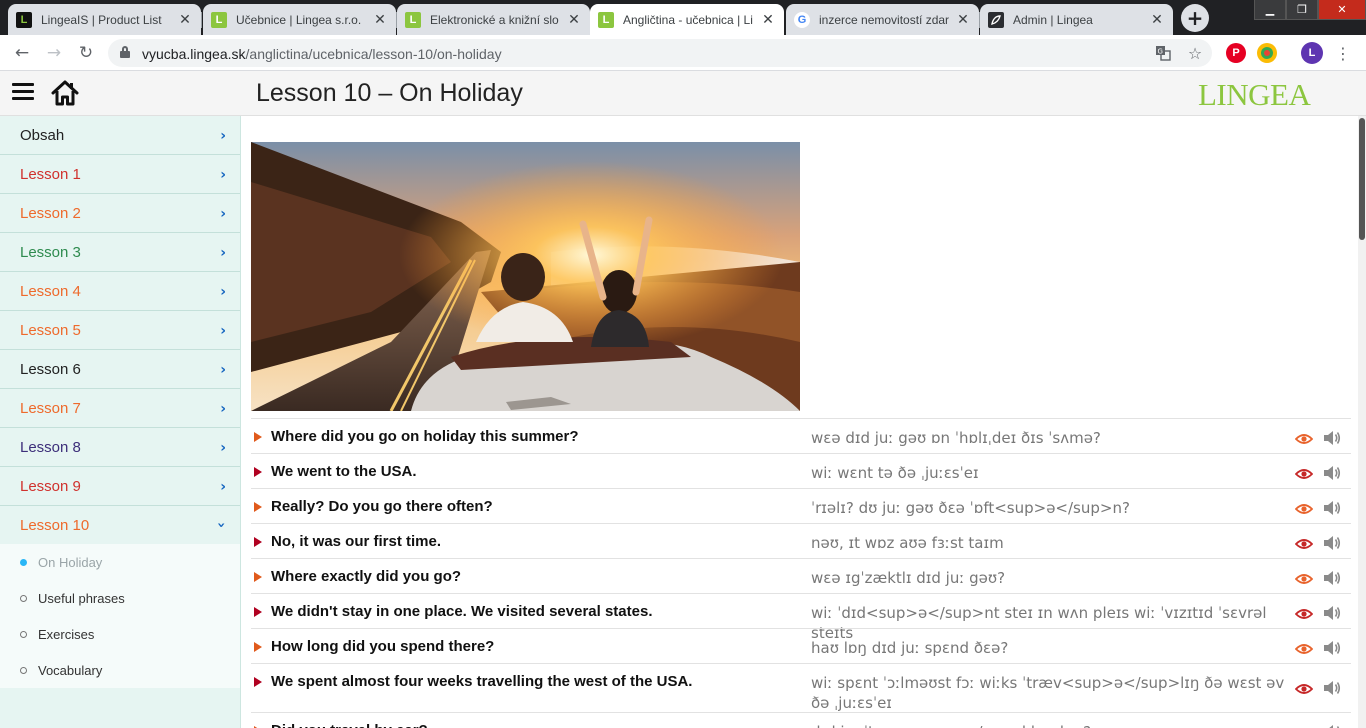 The height and width of the screenshot is (728, 1366). What do you see at coordinates (1160, 52) in the screenshot?
I see `svg-text: G` at bounding box center [1160, 52].